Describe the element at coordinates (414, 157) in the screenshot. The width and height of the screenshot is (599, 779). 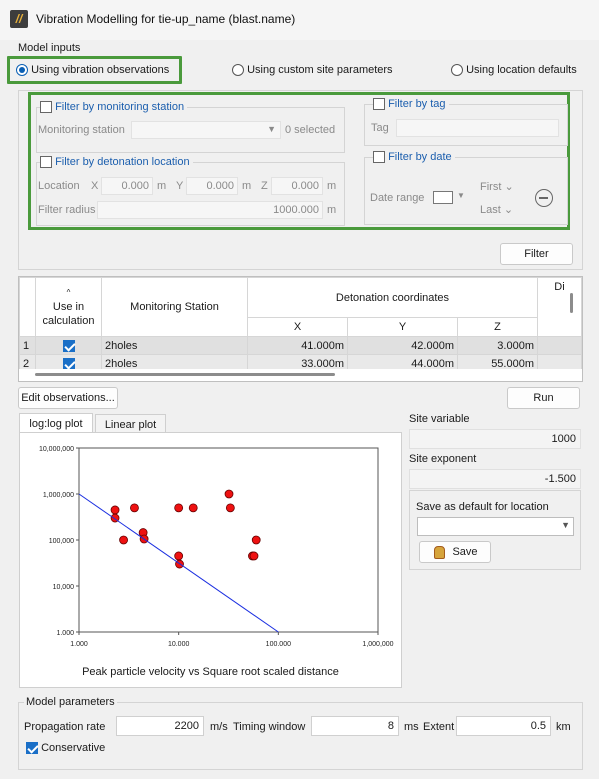
I see `filter-date-toggle: Filter by date` at that location.